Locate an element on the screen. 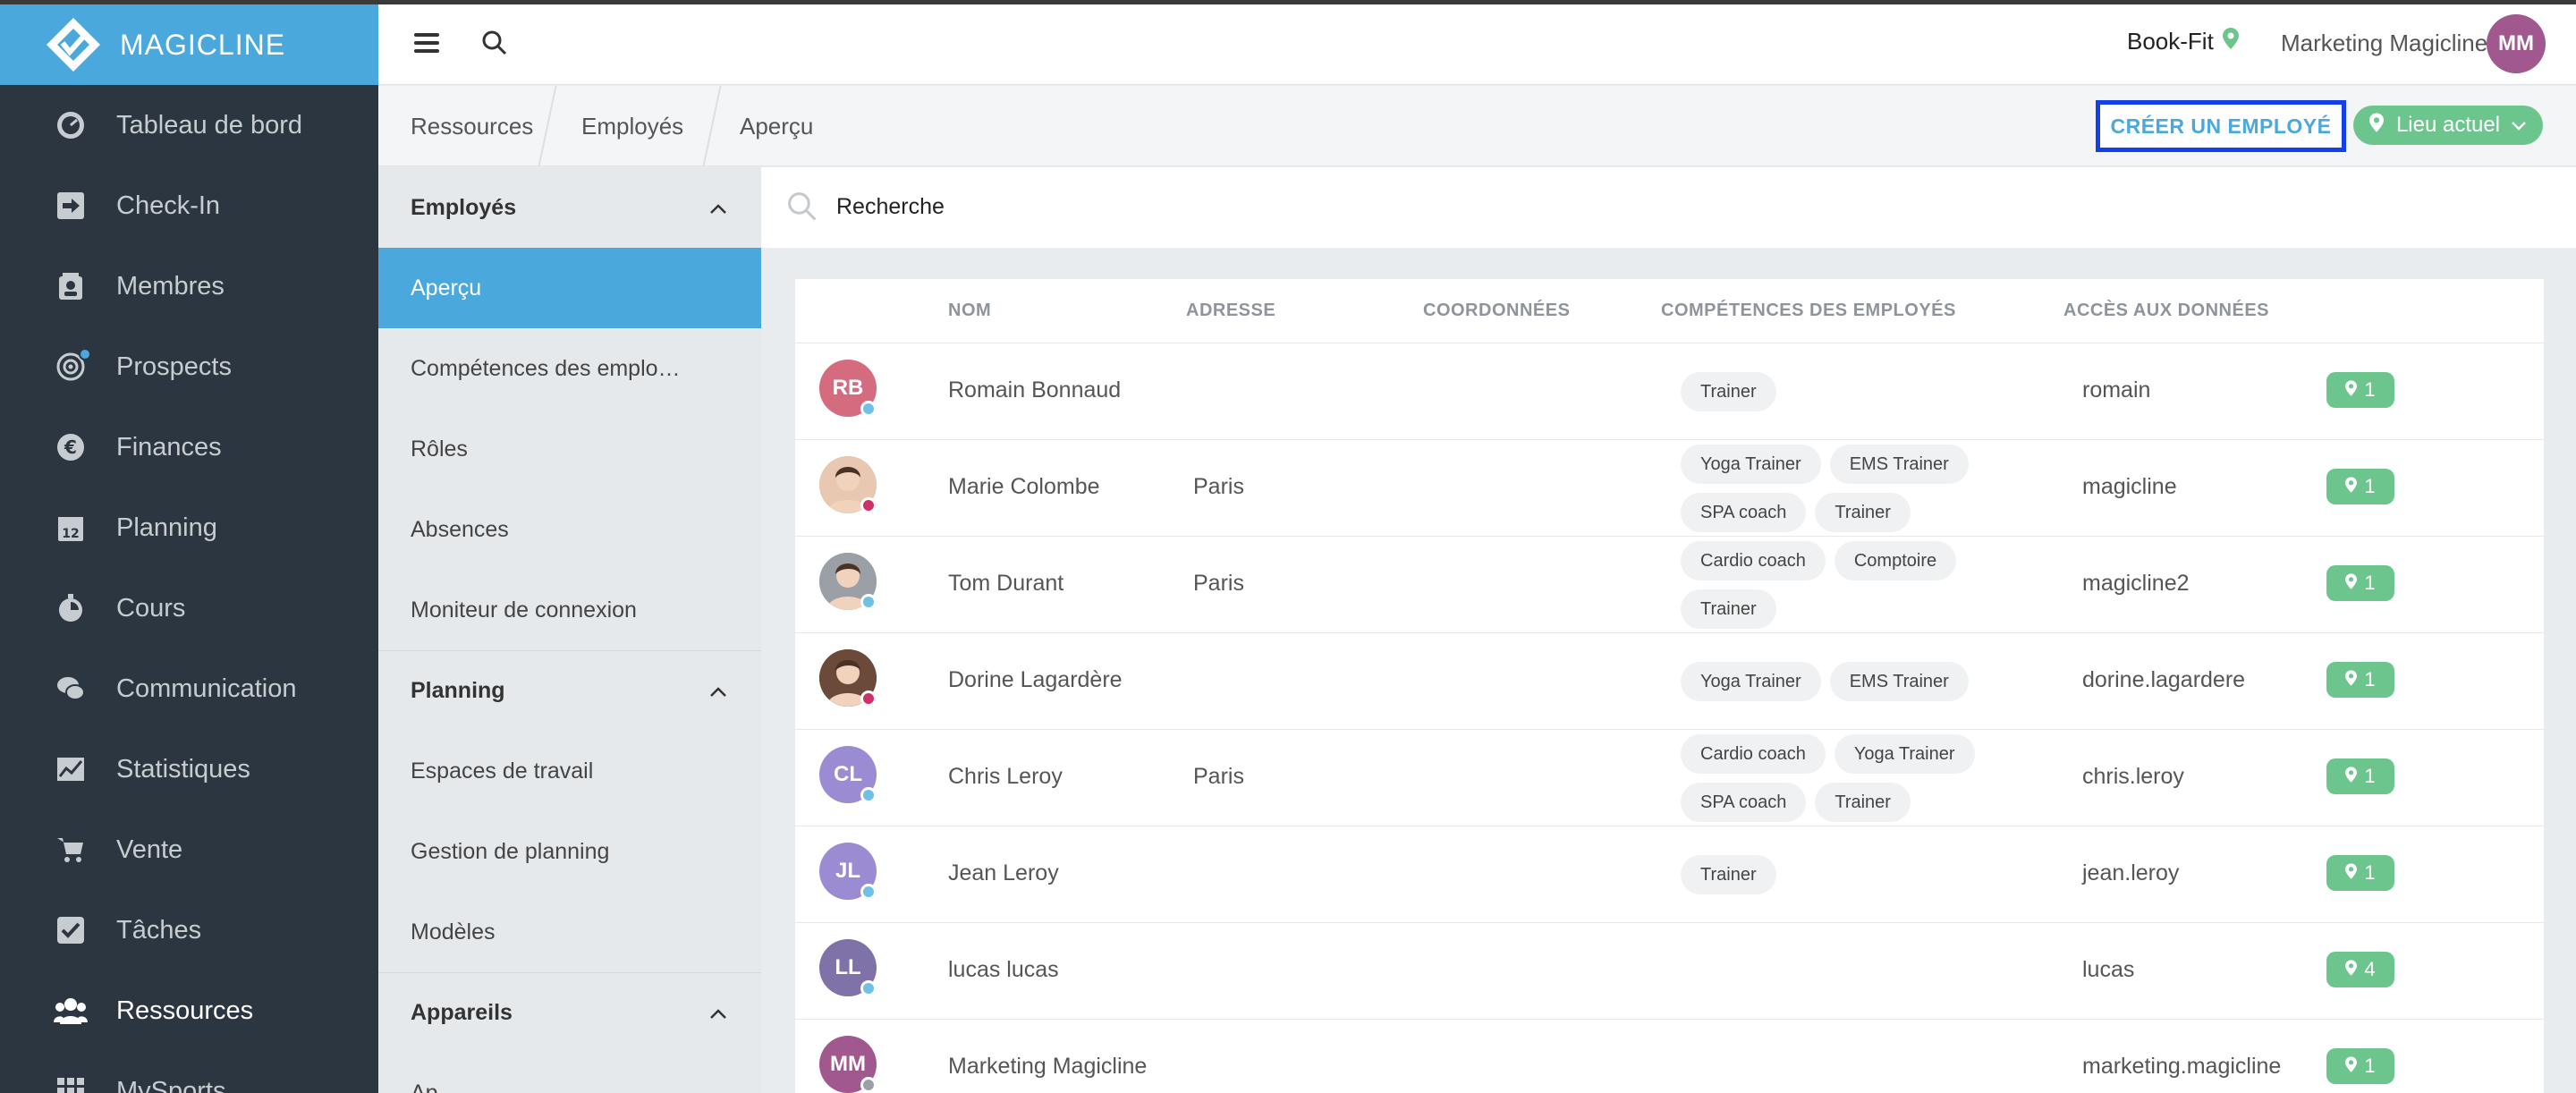 Image resolution: width=2576 pixels, height=1093 pixels. sidebar-item-finances: € Finances is located at coordinates (189, 447).